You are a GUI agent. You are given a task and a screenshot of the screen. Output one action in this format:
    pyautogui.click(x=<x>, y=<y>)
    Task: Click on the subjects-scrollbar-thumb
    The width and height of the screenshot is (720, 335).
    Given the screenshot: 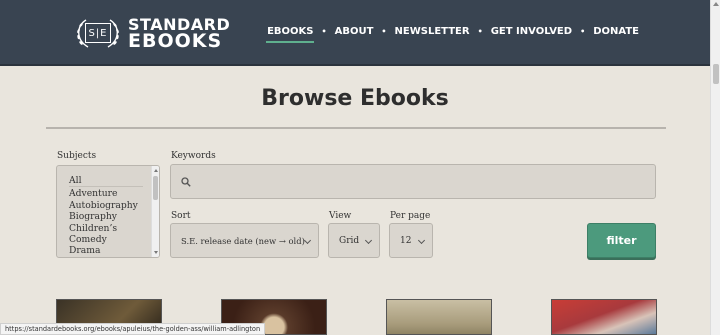 What is the action you would take?
    pyautogui.click(x=155, y=188)
    